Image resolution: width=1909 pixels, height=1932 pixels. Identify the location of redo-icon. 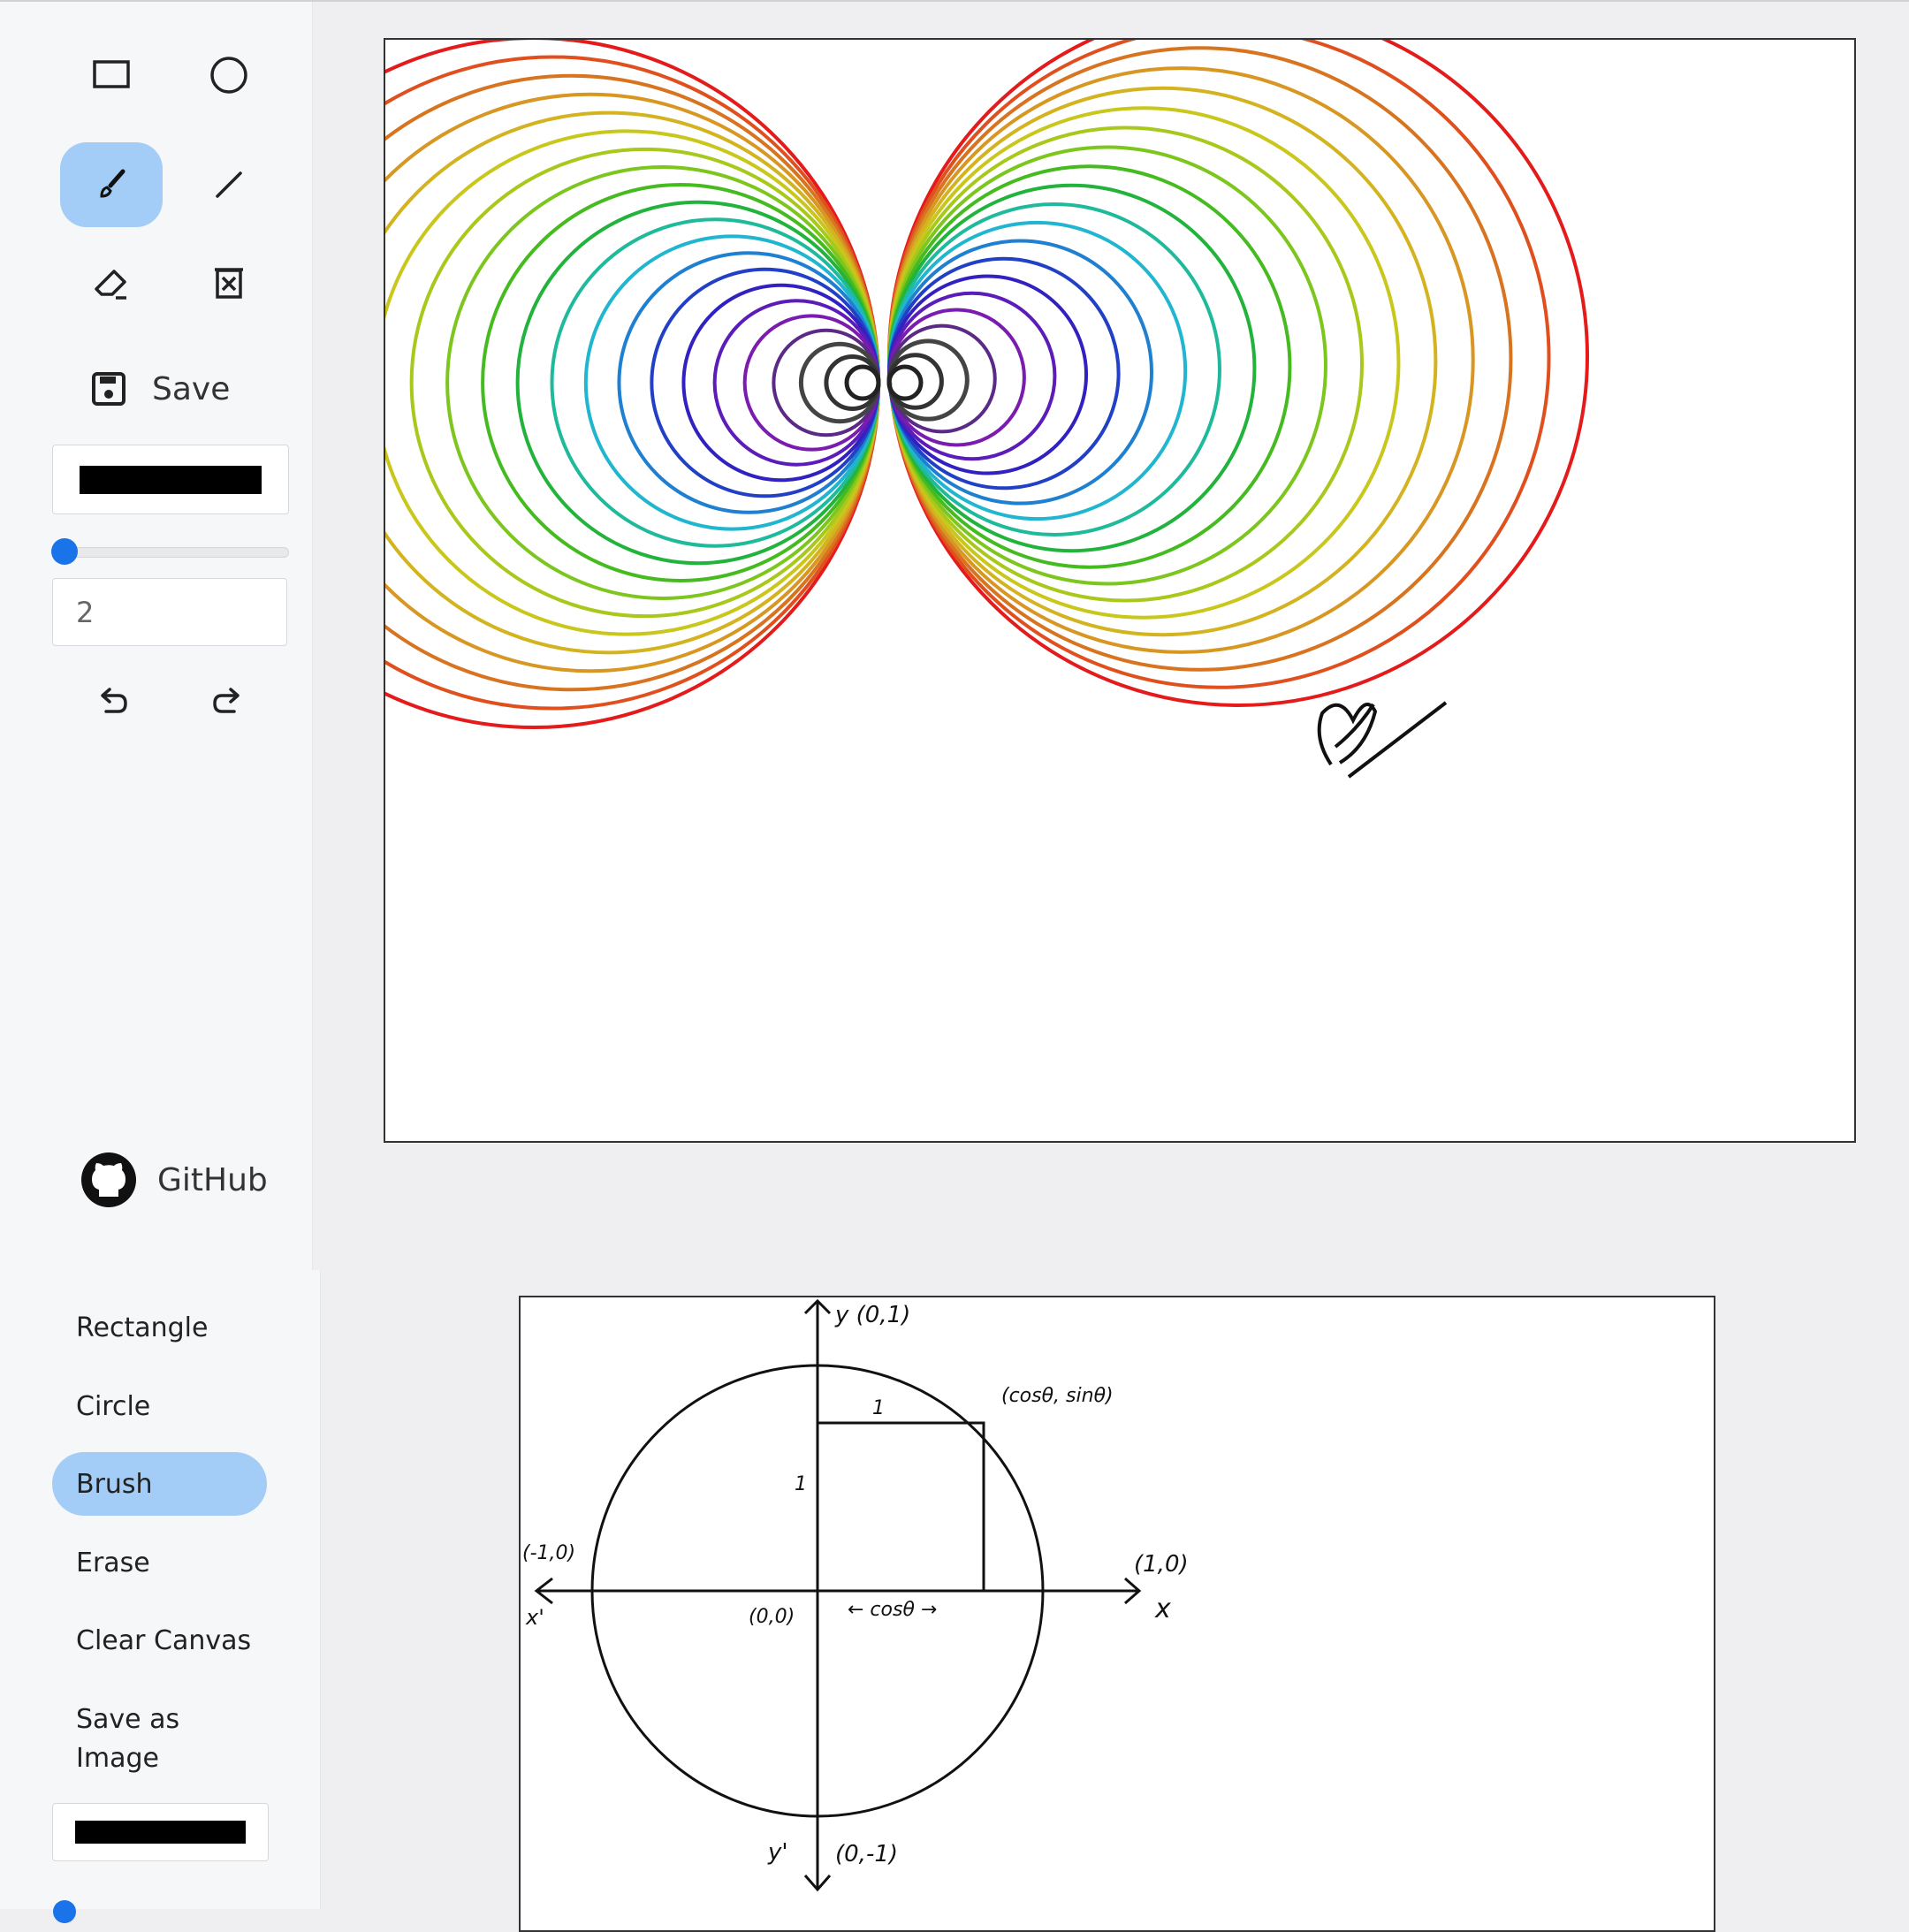
(226, 700).